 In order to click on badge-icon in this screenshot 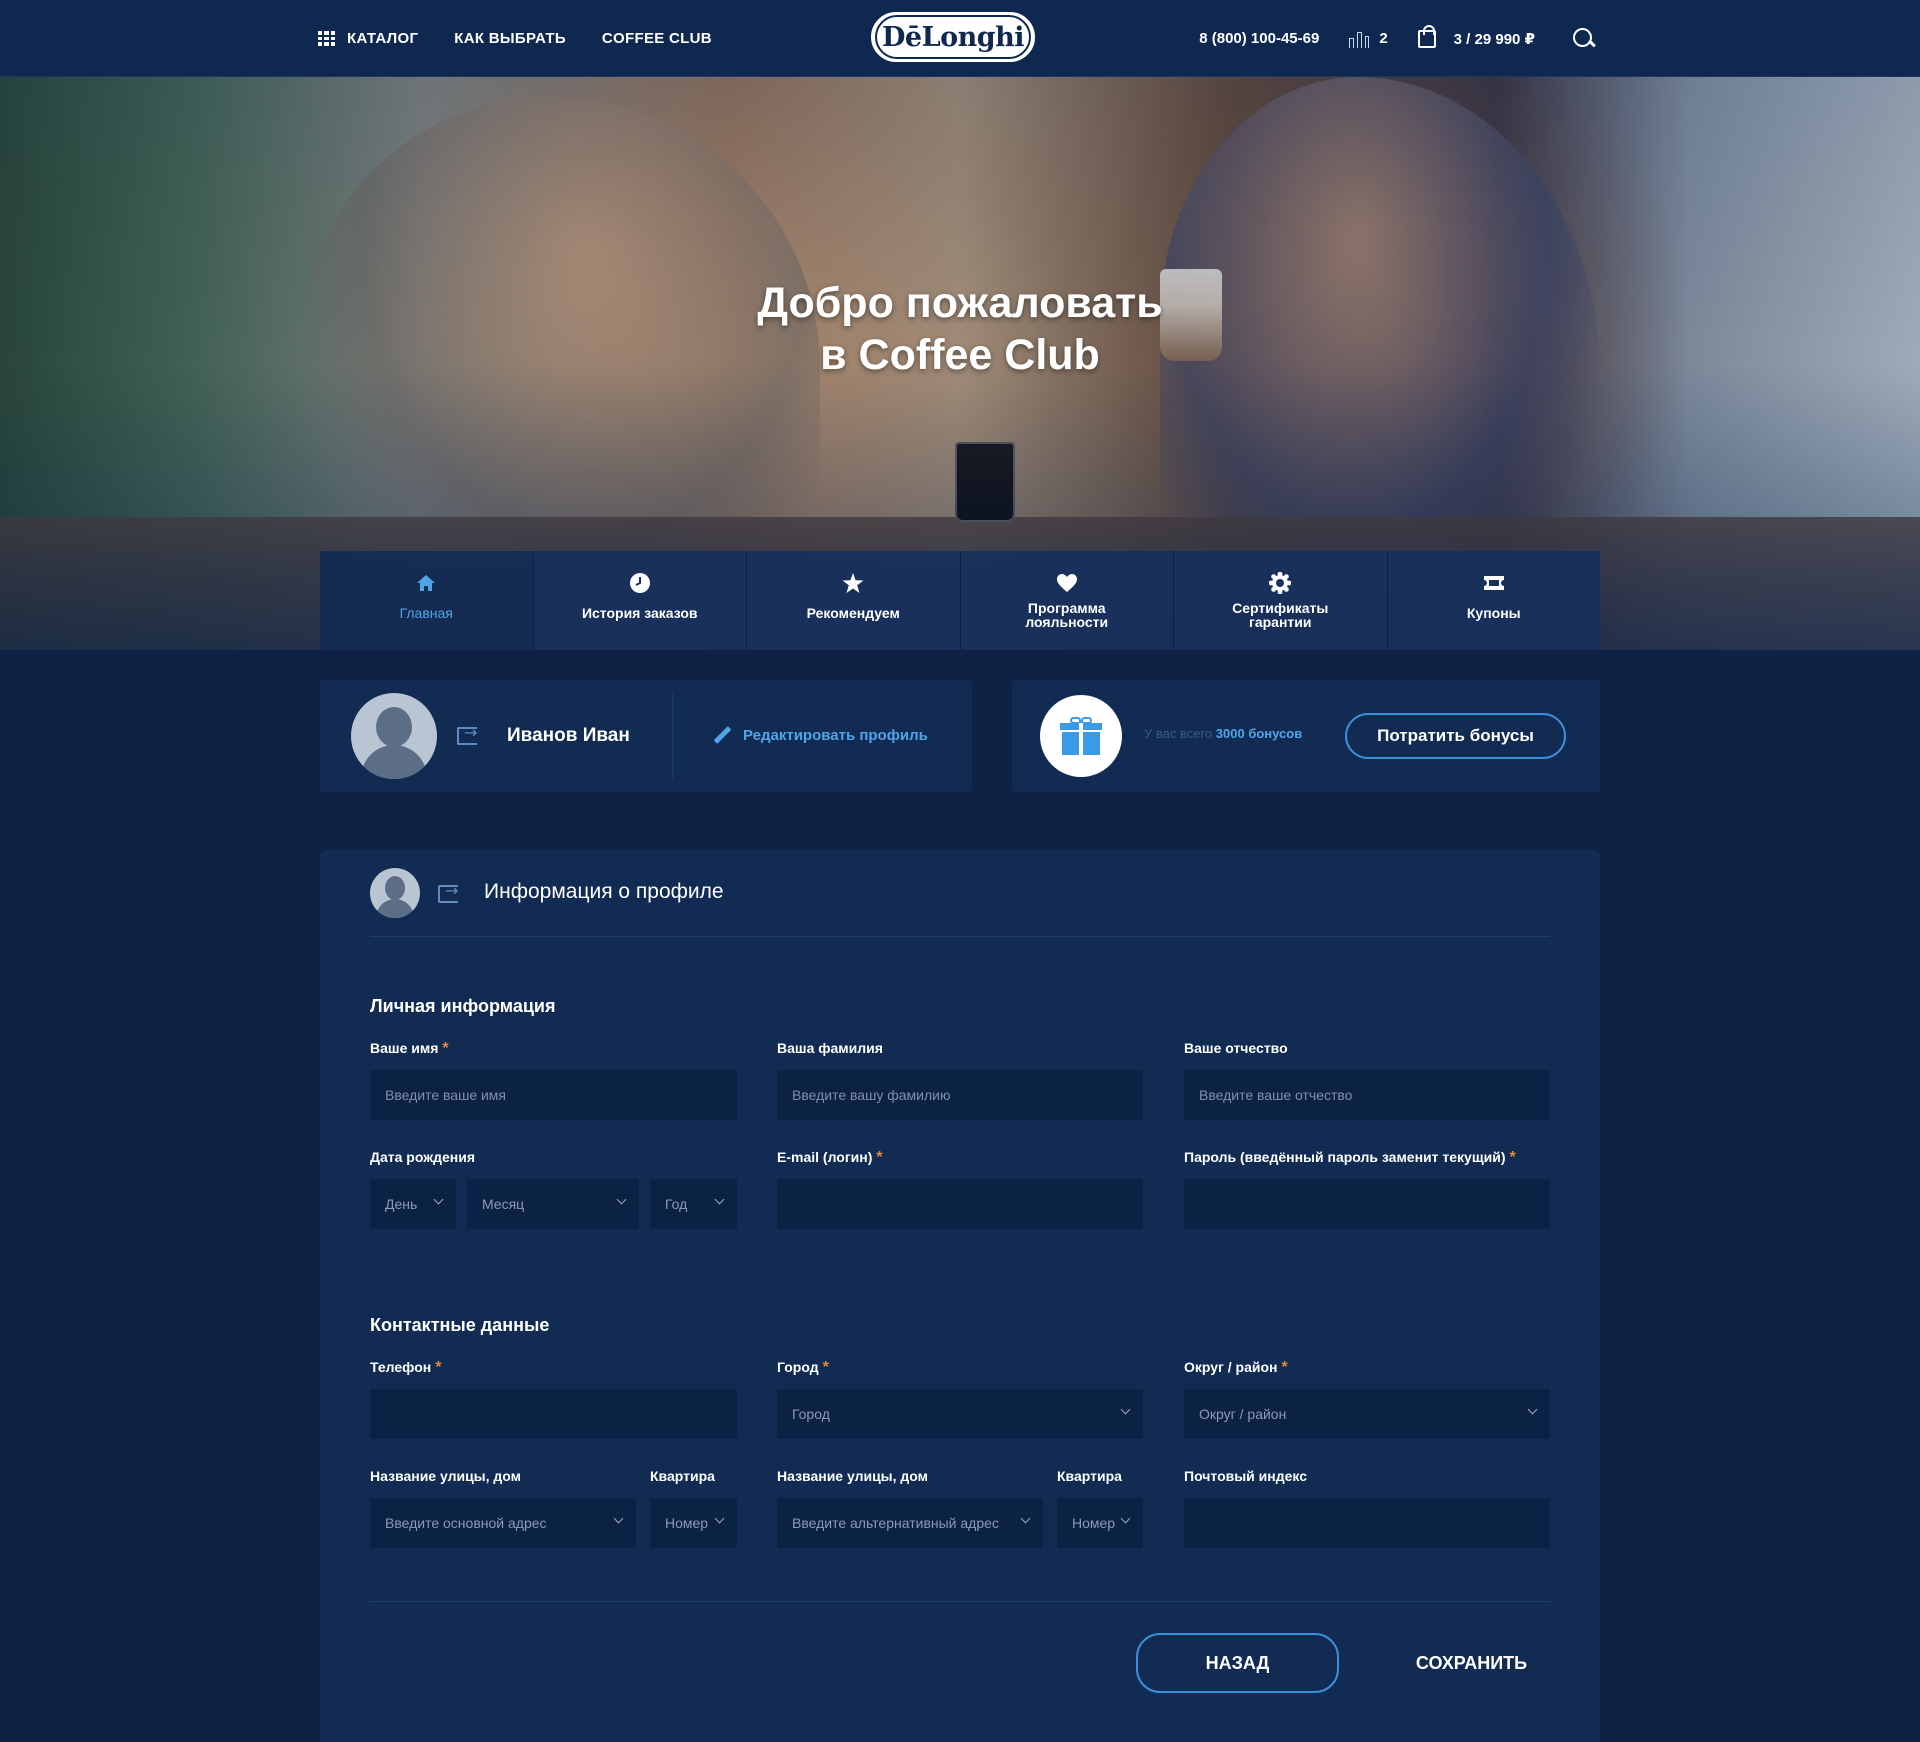, I will do `click(1280, 583)`.